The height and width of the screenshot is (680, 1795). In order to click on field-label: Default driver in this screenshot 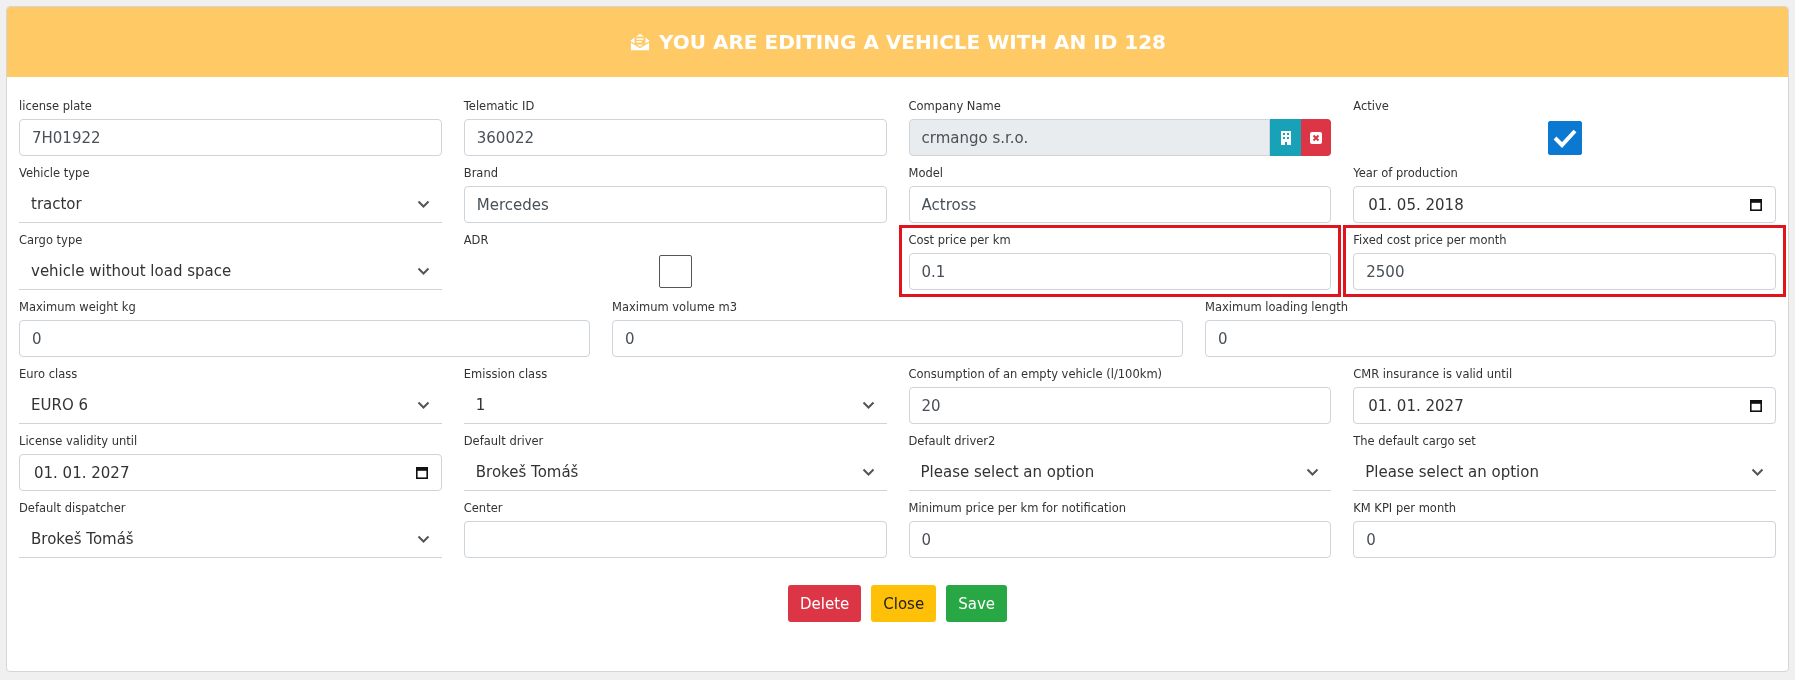, I will do `click(504, 441)`.